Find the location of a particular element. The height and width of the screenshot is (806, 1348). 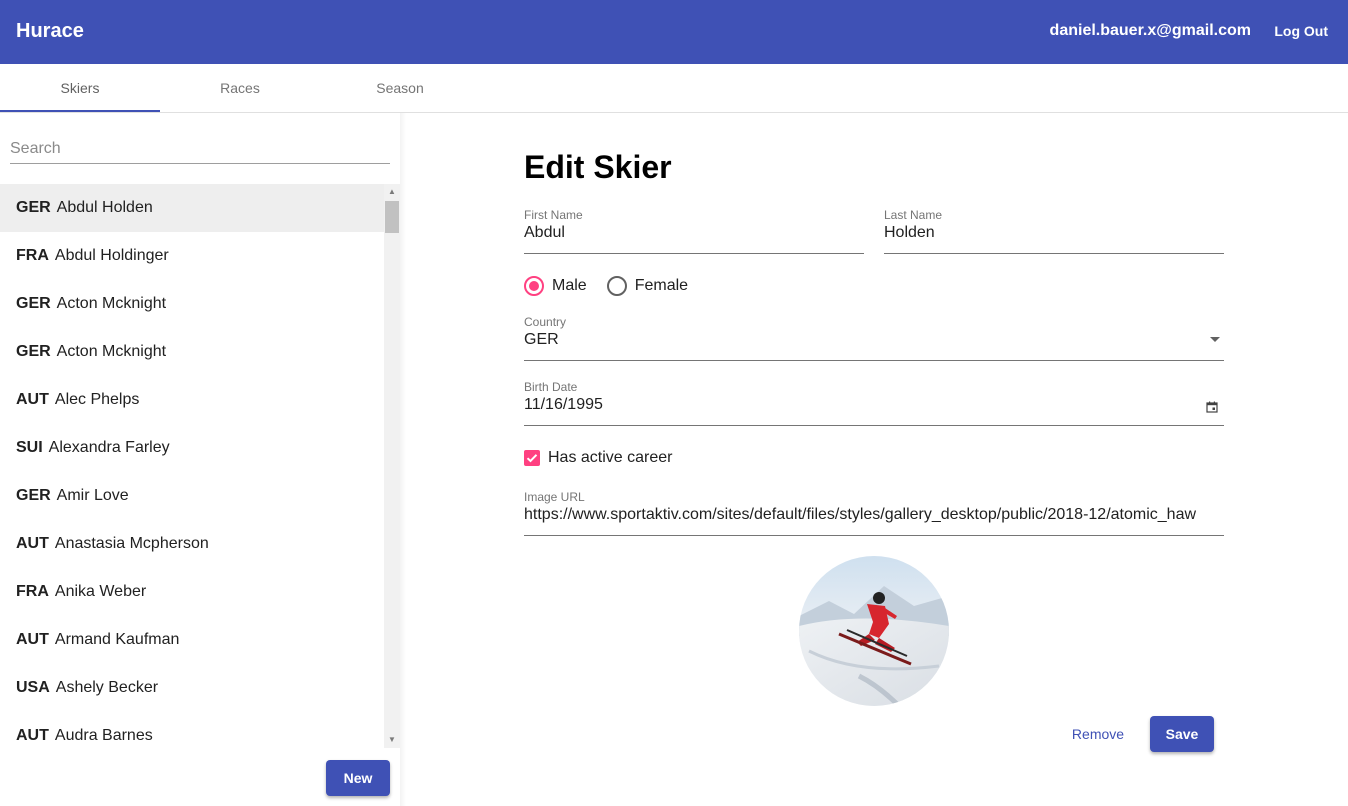

first-name-label: First Name is located at coordinates (553, 215).